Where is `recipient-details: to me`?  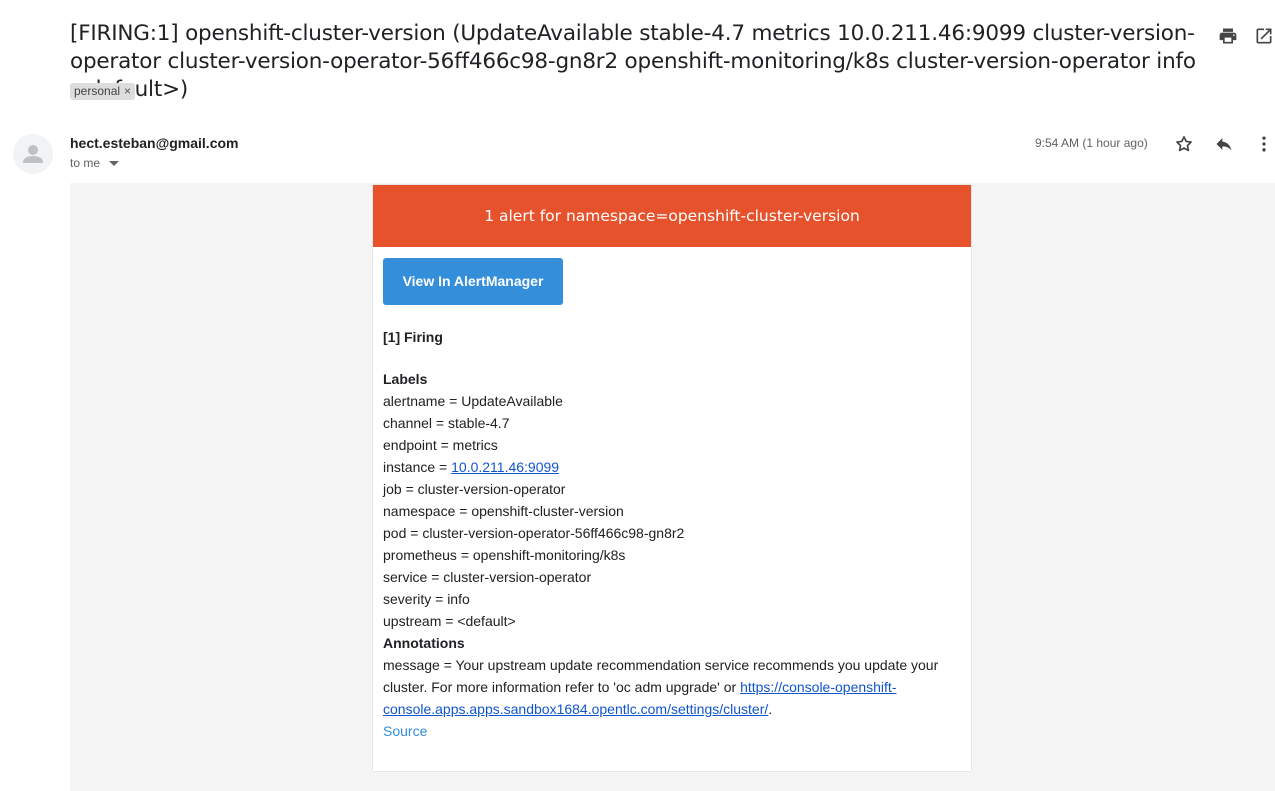 recipient-details: to me is located at coordinates (95, 163).